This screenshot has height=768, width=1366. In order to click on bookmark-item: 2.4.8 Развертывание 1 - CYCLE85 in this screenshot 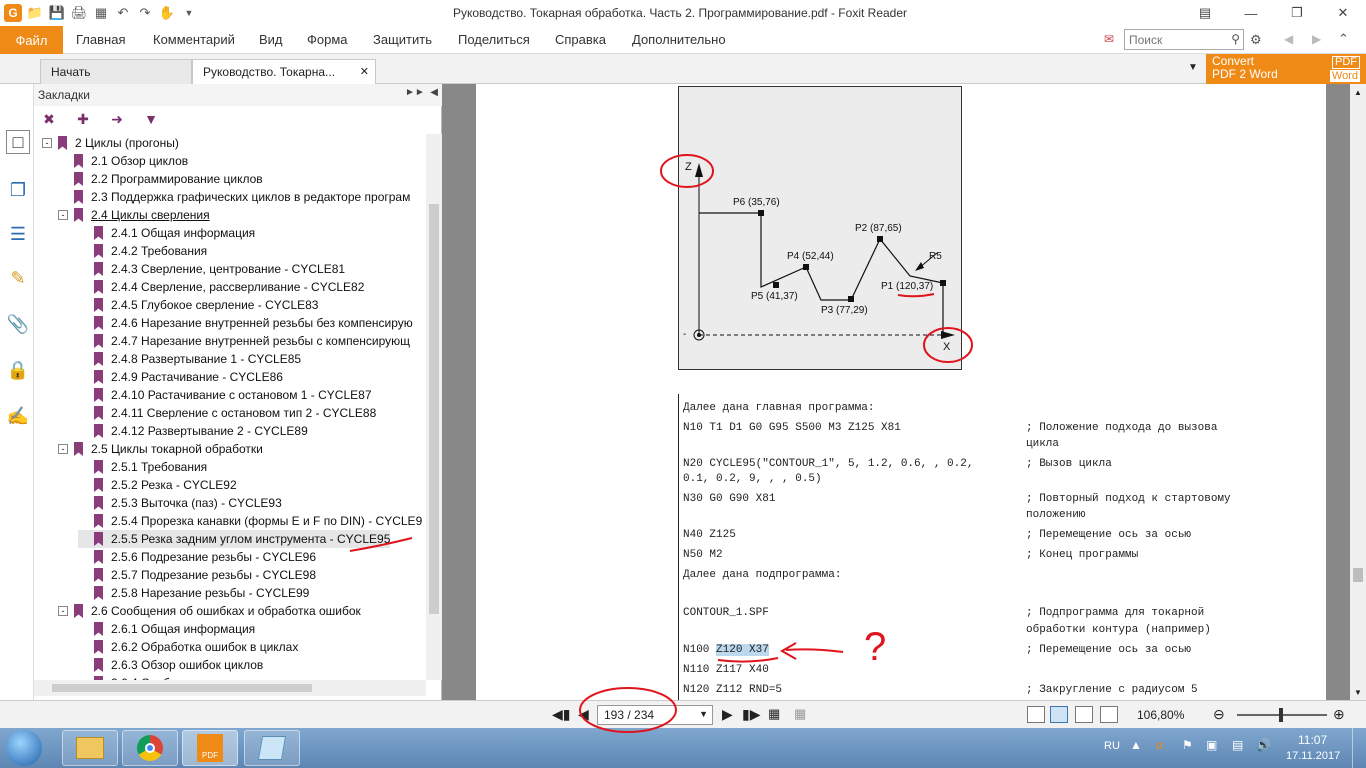, I will do `click(189, 359)`.